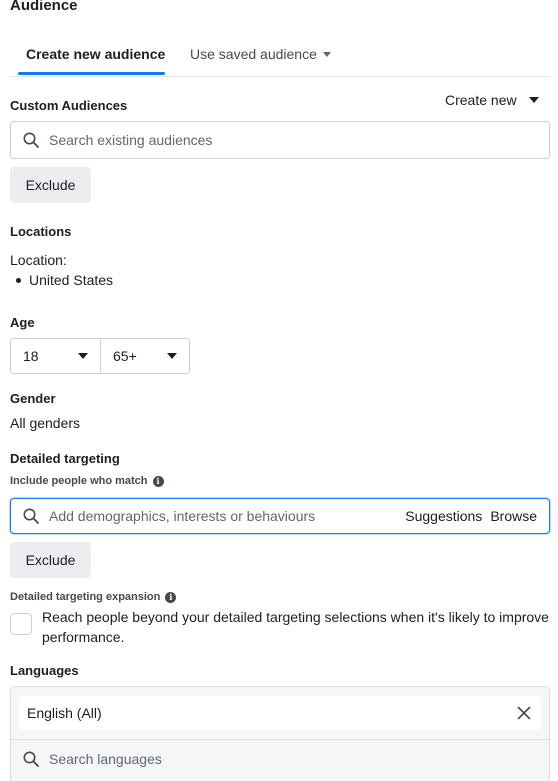  Describe the element at coordinates (145, 356) in the screenshot. I see `age-max-select: 65+` at that location.